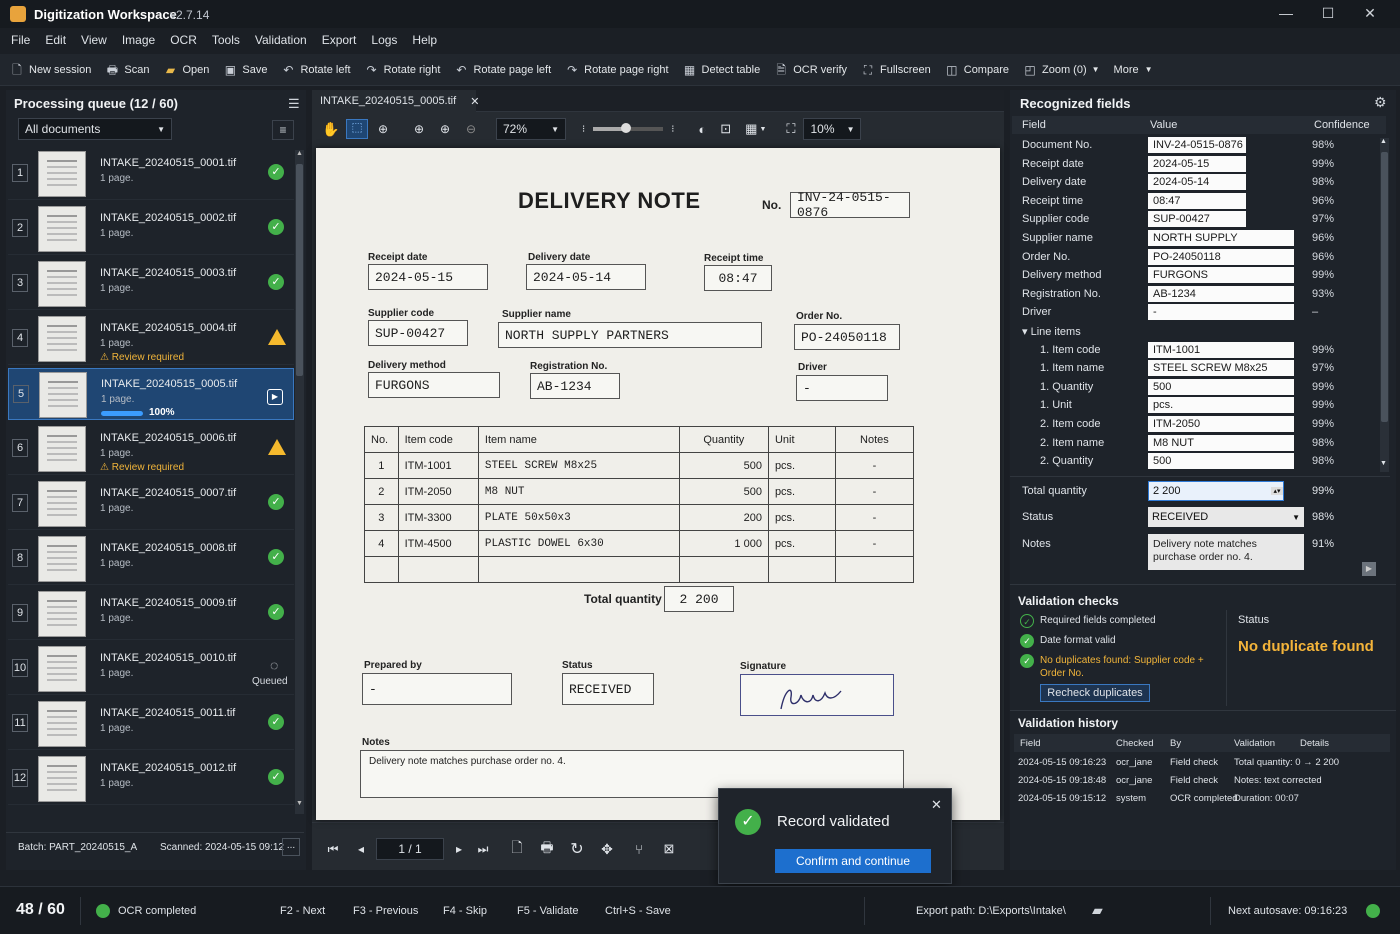 This screenshot has width=1400, height=934. What do you see at coordinates (1197, 182) in the screenshot?
I see `field-value-input: 2024-05-14` at bounding box center [1197, 182].